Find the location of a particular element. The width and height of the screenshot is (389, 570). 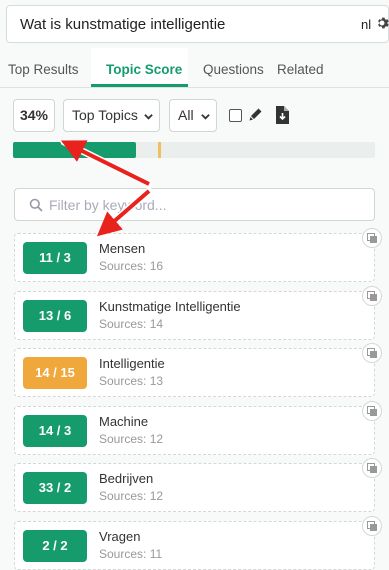

active-tab-indicator is located at coordinates (139, 85).